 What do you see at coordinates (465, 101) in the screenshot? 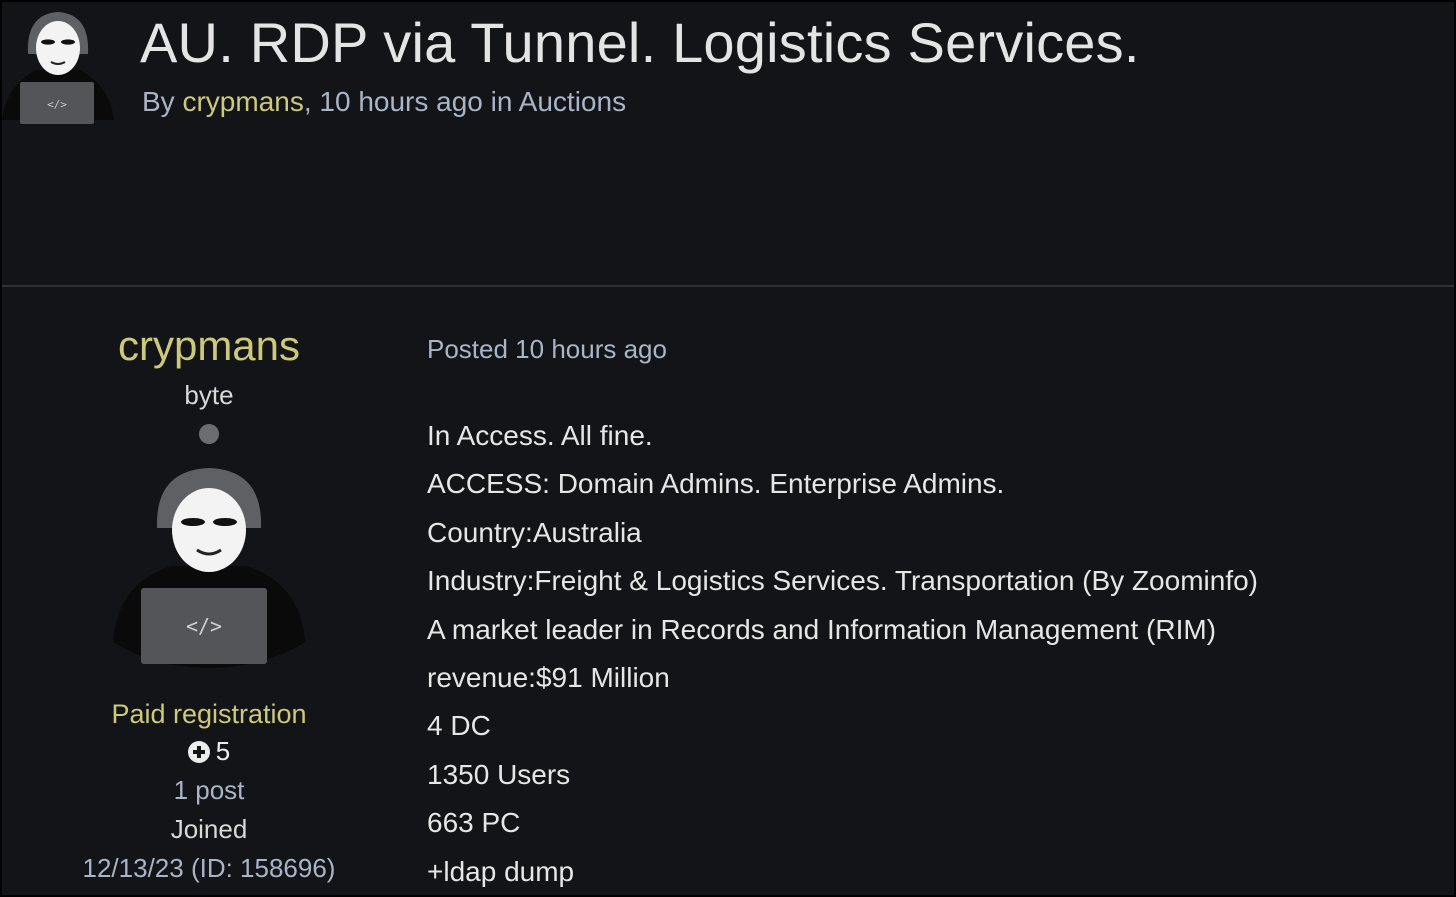
I see `byline-meta: , 10 hours ago in Auctions` at bounding box center [465, 101].